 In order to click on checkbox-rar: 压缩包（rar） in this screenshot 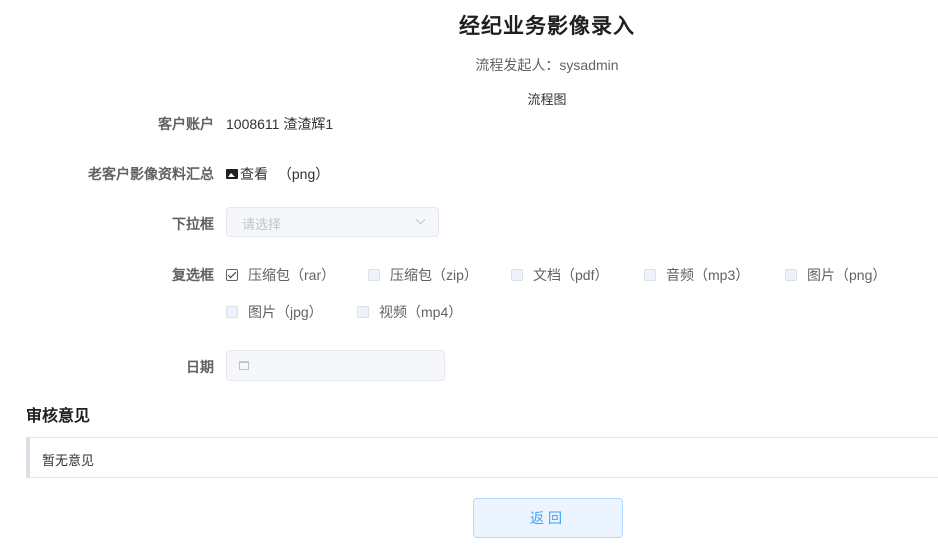, I will do `click(280, 275)`.